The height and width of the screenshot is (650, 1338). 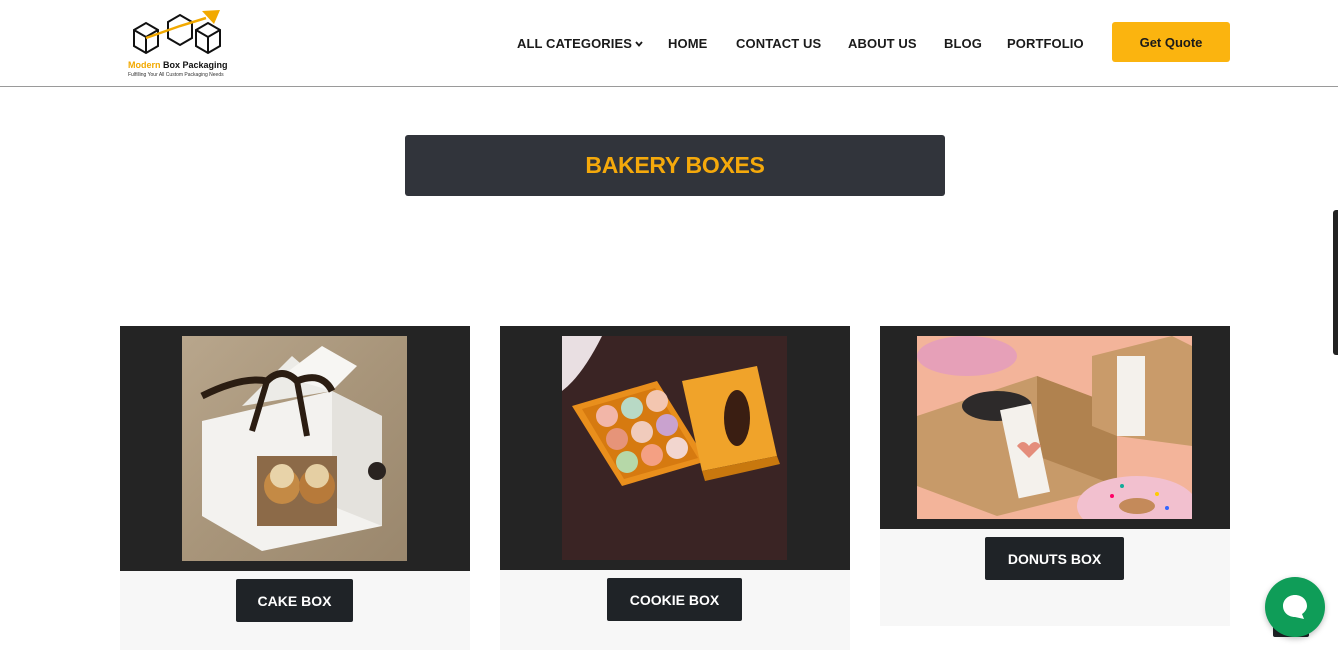 What do you see at coordinates (575, 43) in the screenshot?
I see `nav-all-categories-label: ALL CATEGORIES` at bounding box center [575, 43].